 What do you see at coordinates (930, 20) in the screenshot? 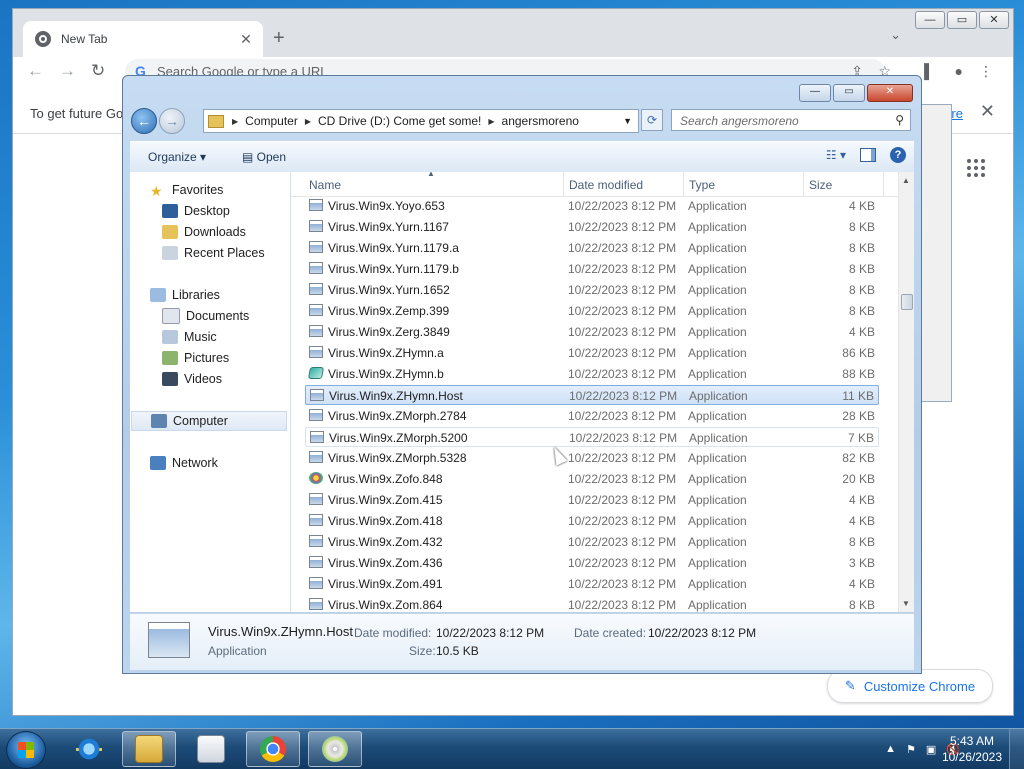
I see `minimize-button: —` at bounding box center [930, 20].